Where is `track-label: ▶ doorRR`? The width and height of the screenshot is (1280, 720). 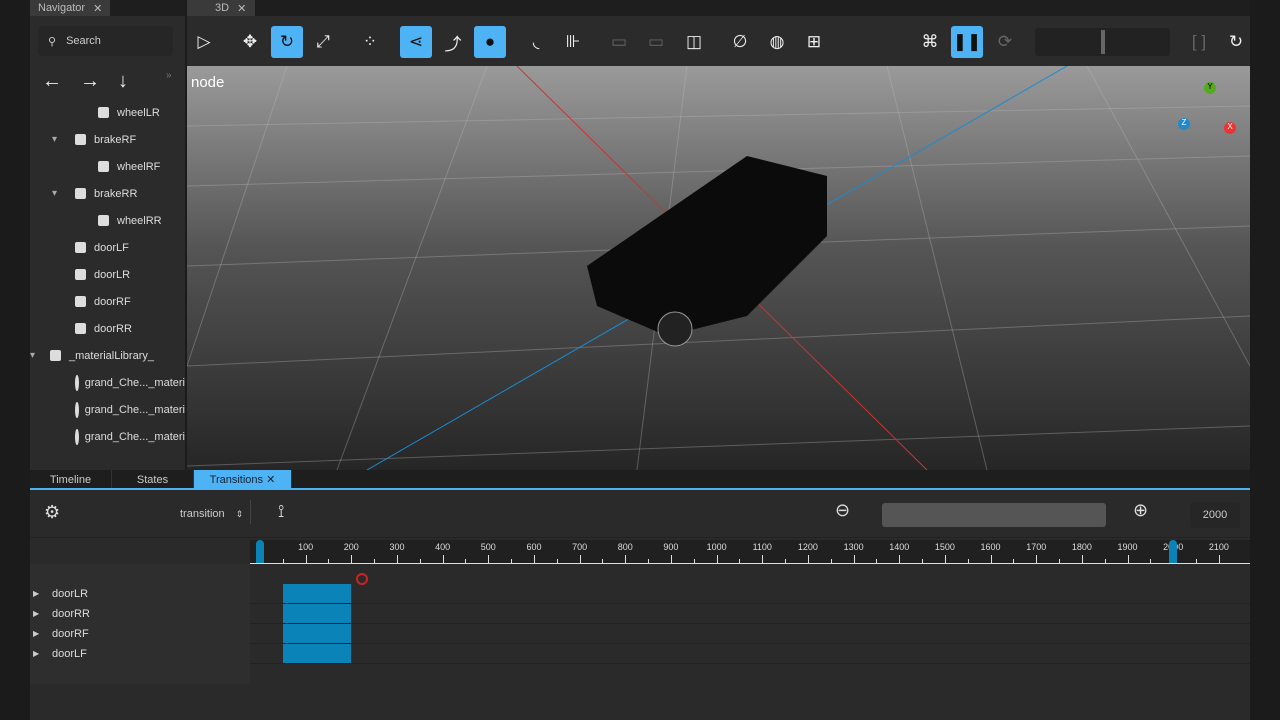 track-label: ▶ doorRR is located at coordinates (140, 614).